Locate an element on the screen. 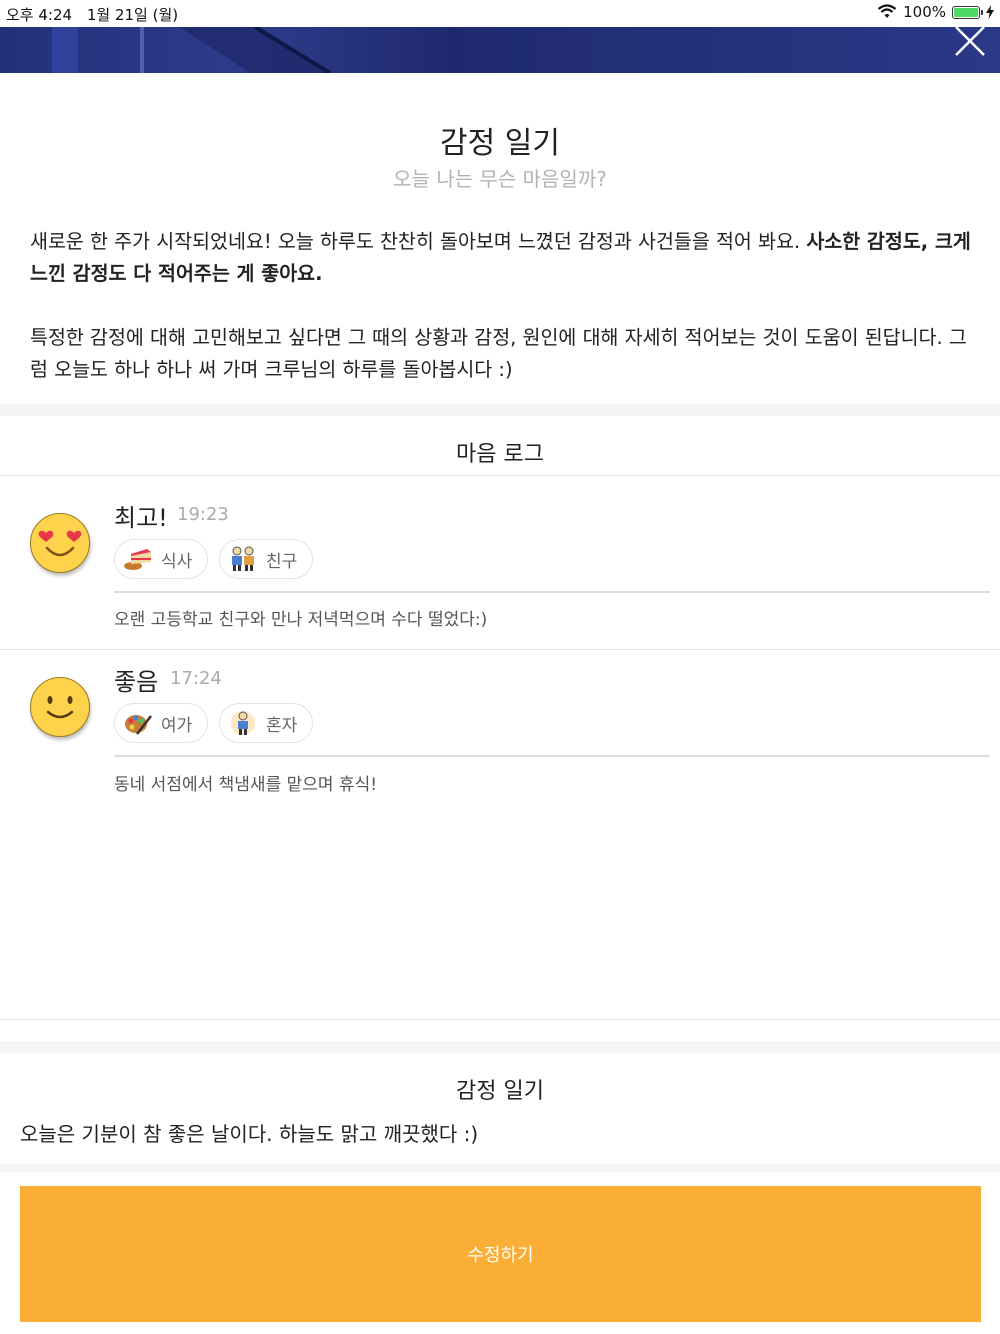  close-icon is located at coordinates (970, 41).